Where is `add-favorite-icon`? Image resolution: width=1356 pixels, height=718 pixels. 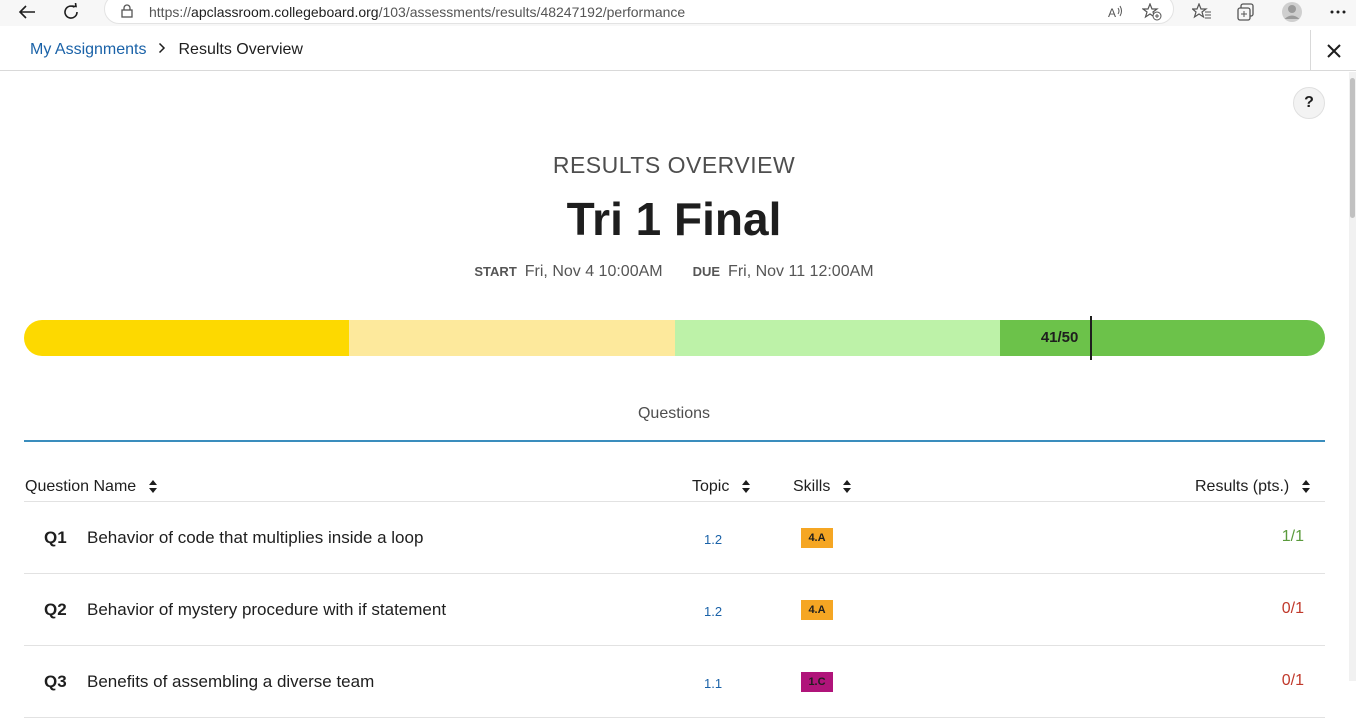
add-favorite-icon is located at coordinates (1152, 12).